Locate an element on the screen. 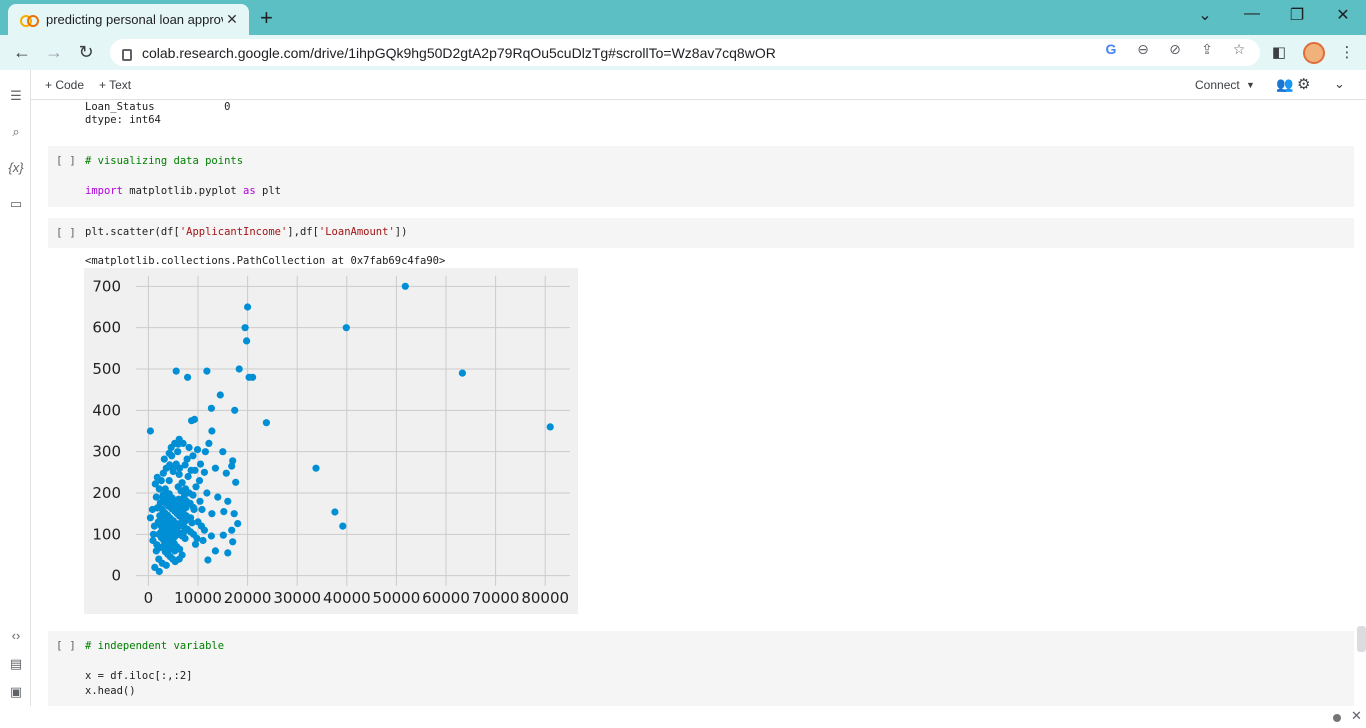 The width and height of the screenshot is (1366, 728). tab-title: predicting personal loan approva is located at coordinates (134, 19).